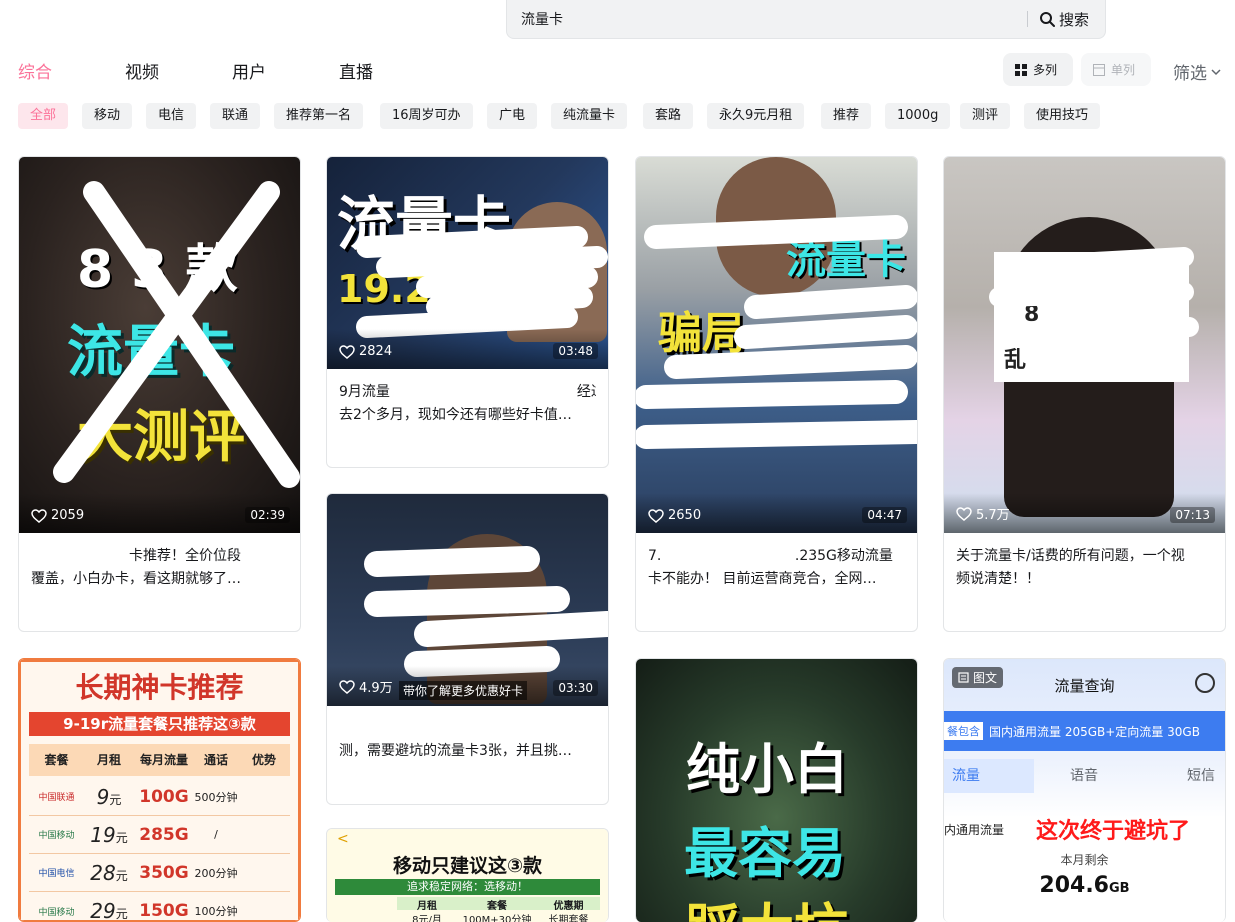 This screenshot has height=922, width=1235. Describe the element at coordinates (43, 116) in the screenshot. I see `chip-all: 全部` at that location.